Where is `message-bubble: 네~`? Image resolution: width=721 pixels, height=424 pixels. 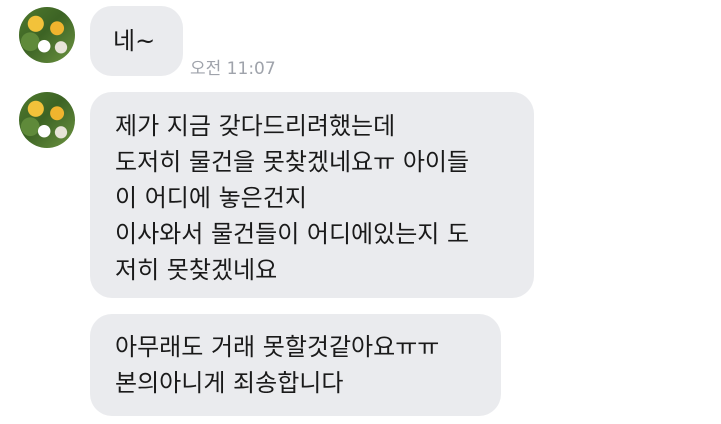 message-bubble: 네~ is located at coordinates (136, 41).